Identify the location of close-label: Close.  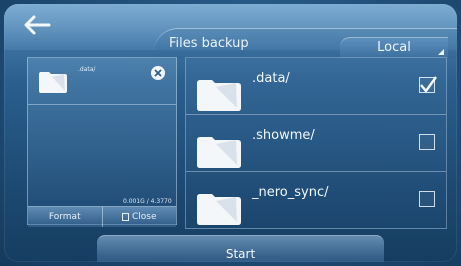
(144, 217).